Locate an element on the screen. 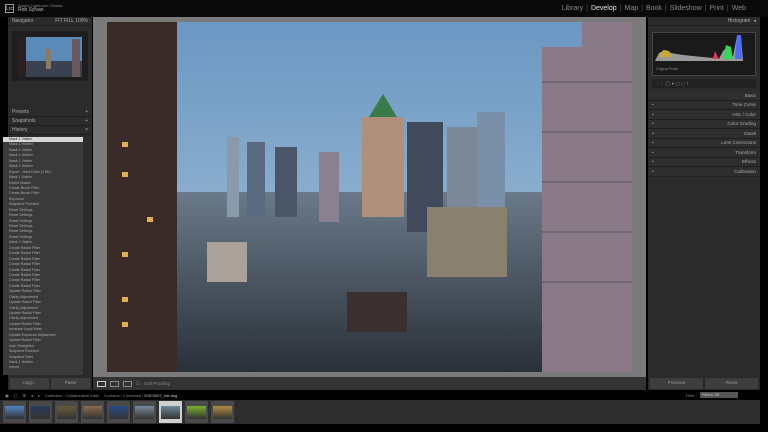 This screenshot has height=432, width=768. panel-label: Calibration is located at coordinates (745, 171).